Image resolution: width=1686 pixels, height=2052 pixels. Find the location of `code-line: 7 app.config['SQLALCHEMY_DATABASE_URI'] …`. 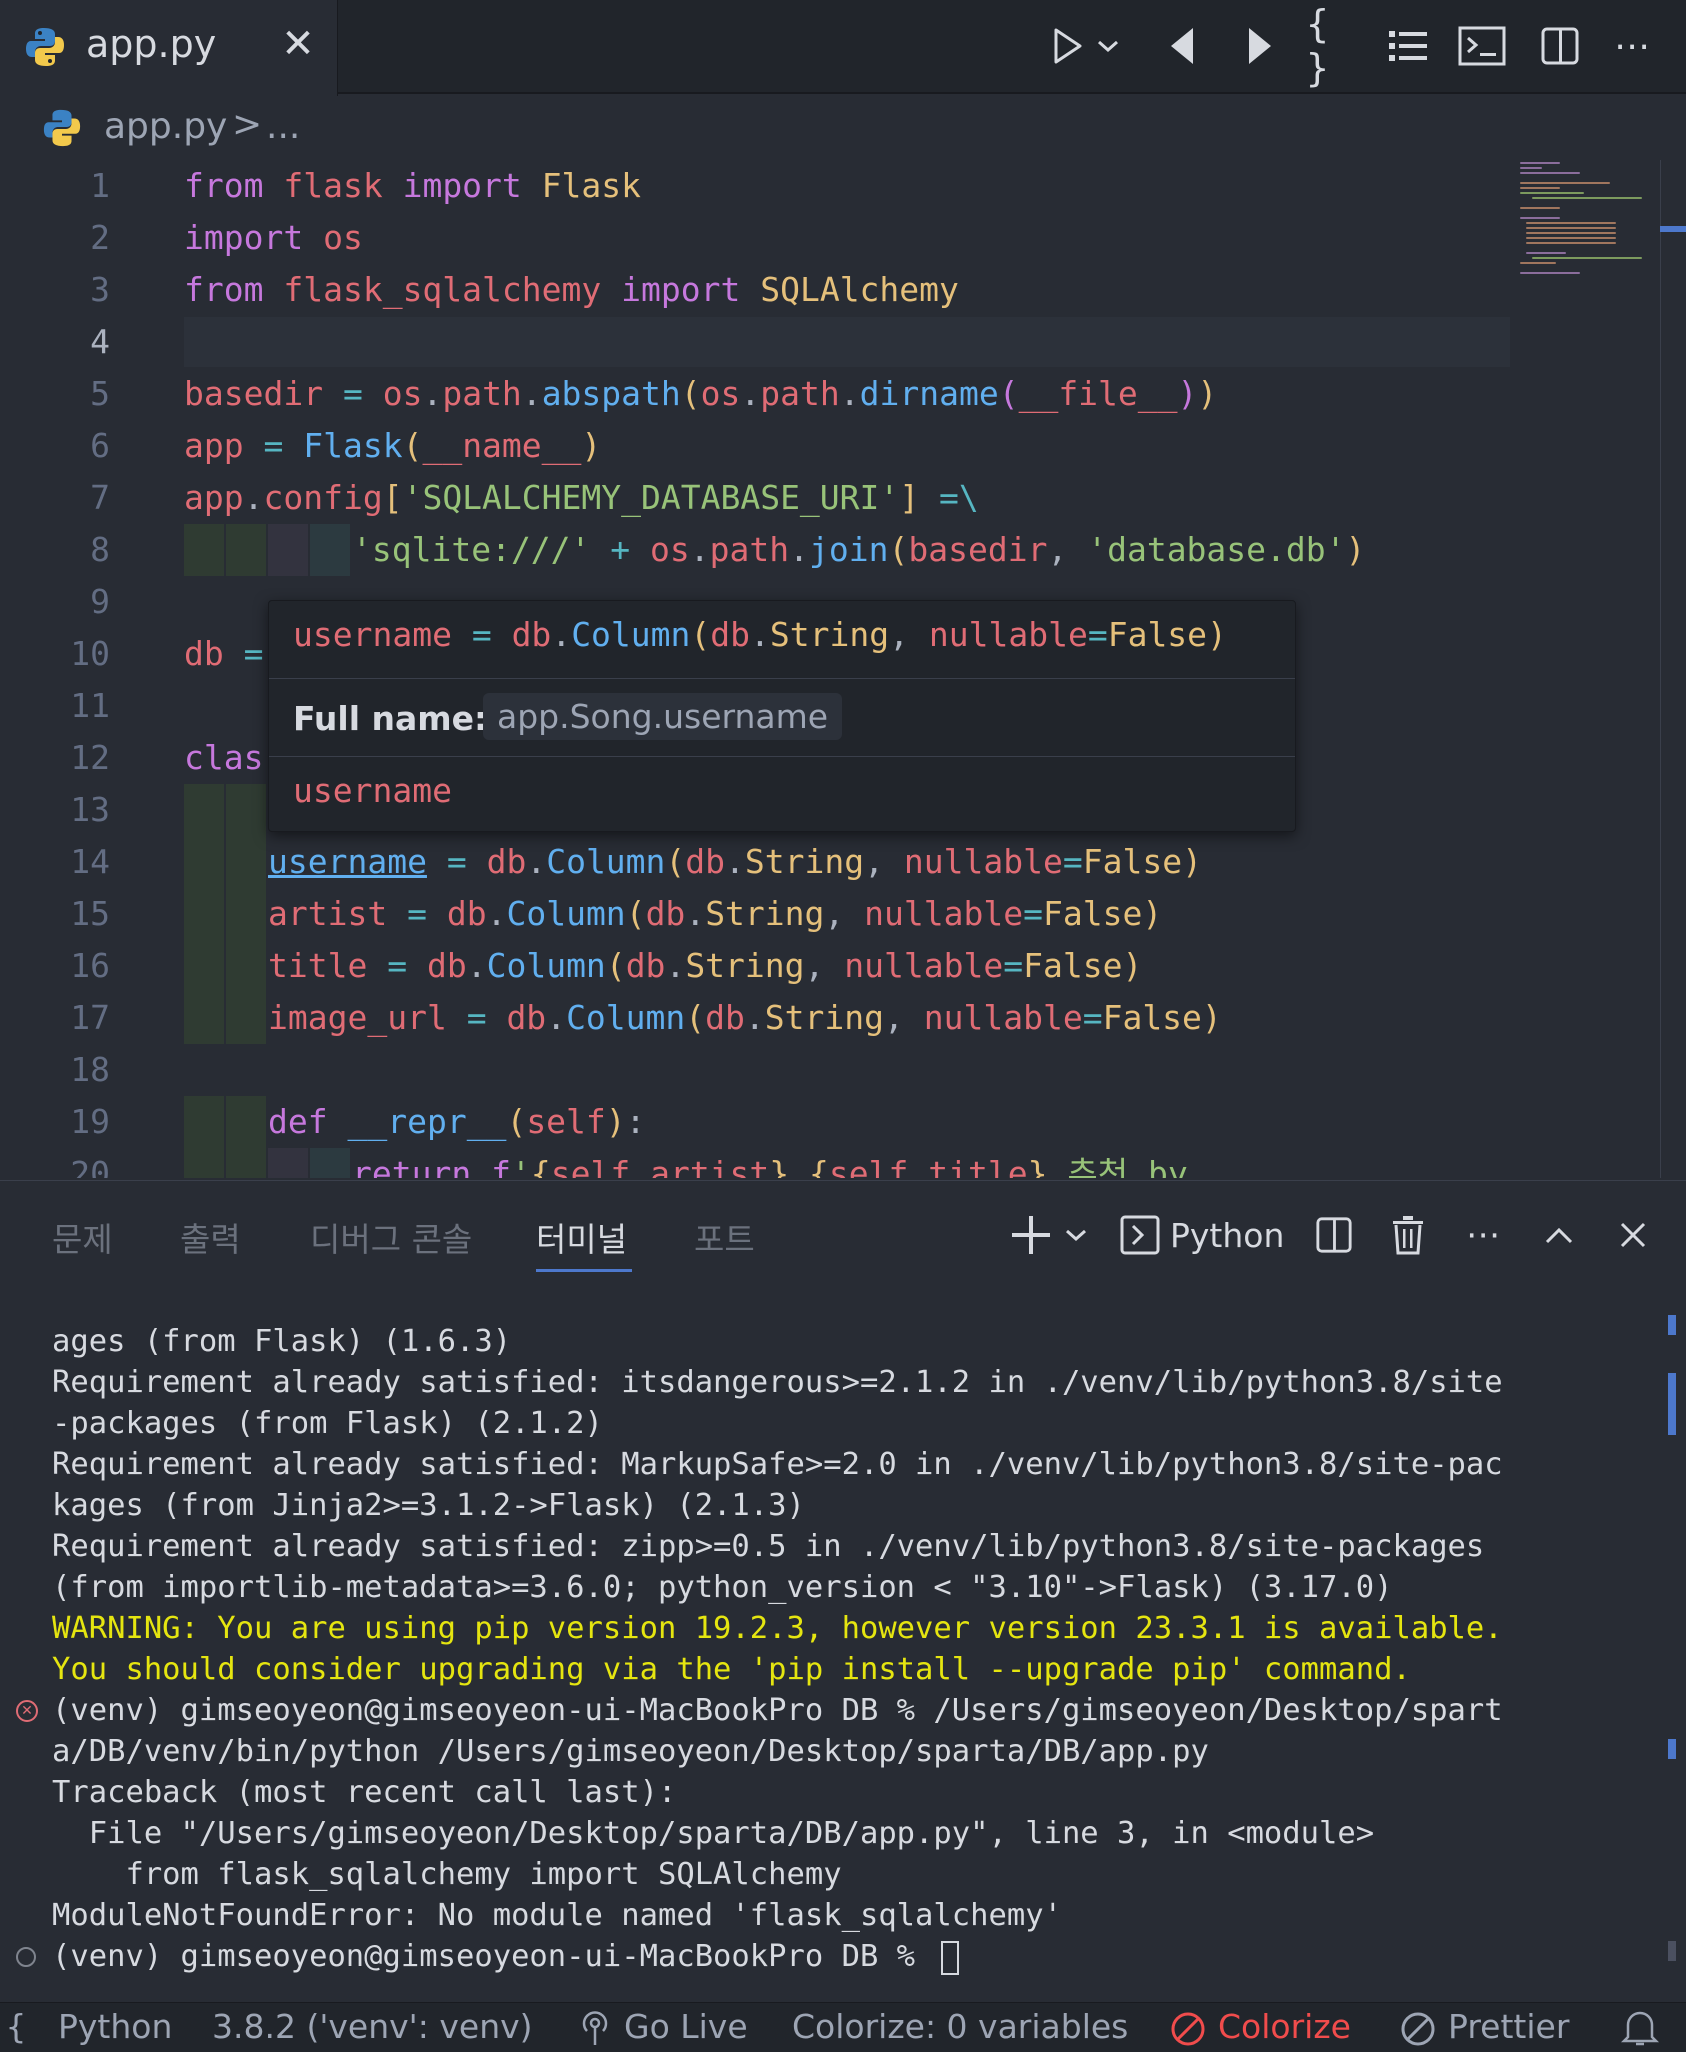

code-line: 7 app.config['SQLALCHEMY_DATABASE_URI'] … is located at coordinates (843, 498).